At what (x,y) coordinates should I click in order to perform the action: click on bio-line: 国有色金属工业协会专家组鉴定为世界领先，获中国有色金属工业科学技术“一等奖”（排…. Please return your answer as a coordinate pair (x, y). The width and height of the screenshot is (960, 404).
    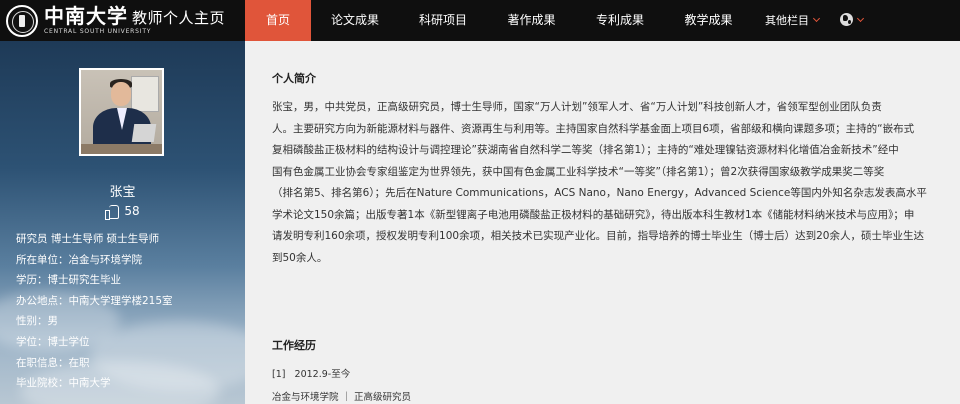
    Looking at the image, I should click on (578, 171).